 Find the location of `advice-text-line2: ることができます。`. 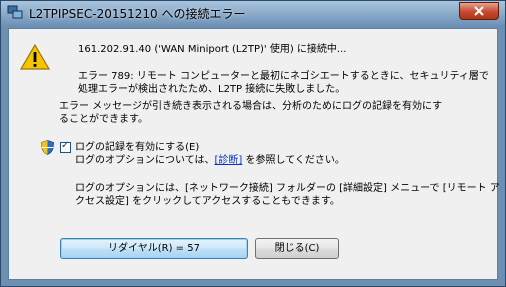

advice-text-line2: ることができます。 is located at coordinates (103, 119).